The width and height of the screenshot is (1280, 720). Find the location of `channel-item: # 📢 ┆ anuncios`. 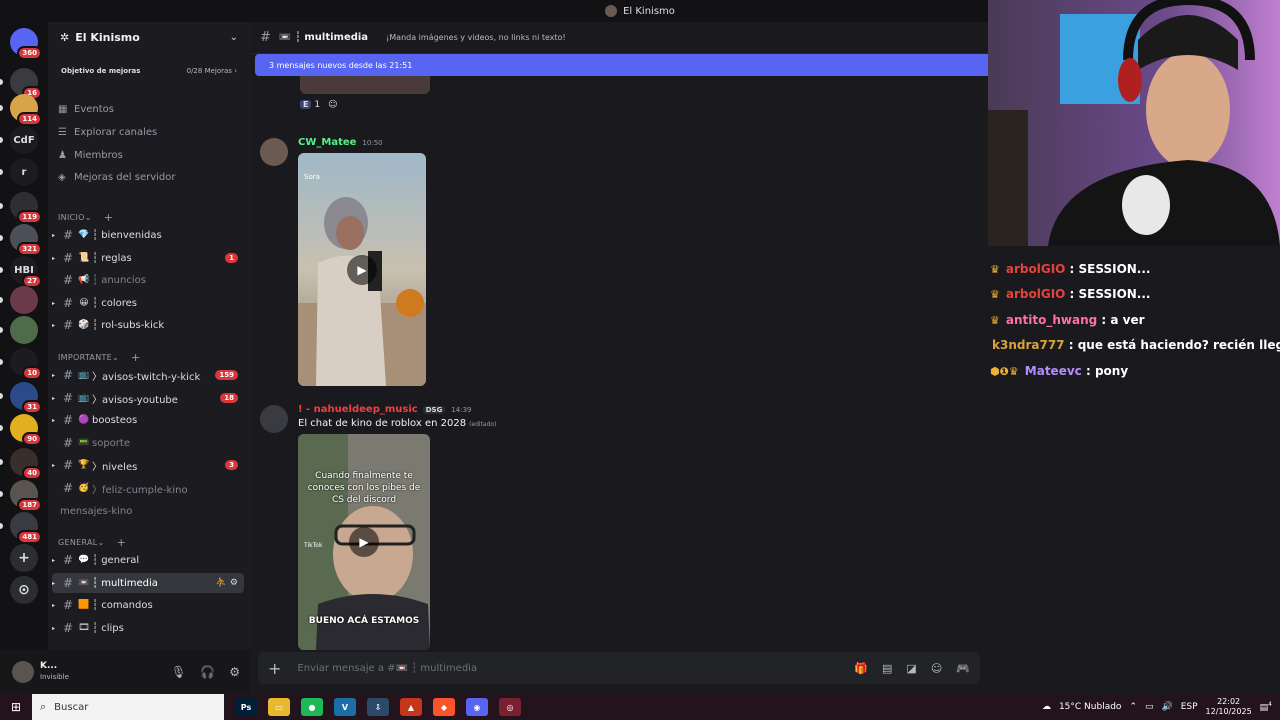

channel-item: # 📢 ┆ anuncios is located at coordinates (148, 280).